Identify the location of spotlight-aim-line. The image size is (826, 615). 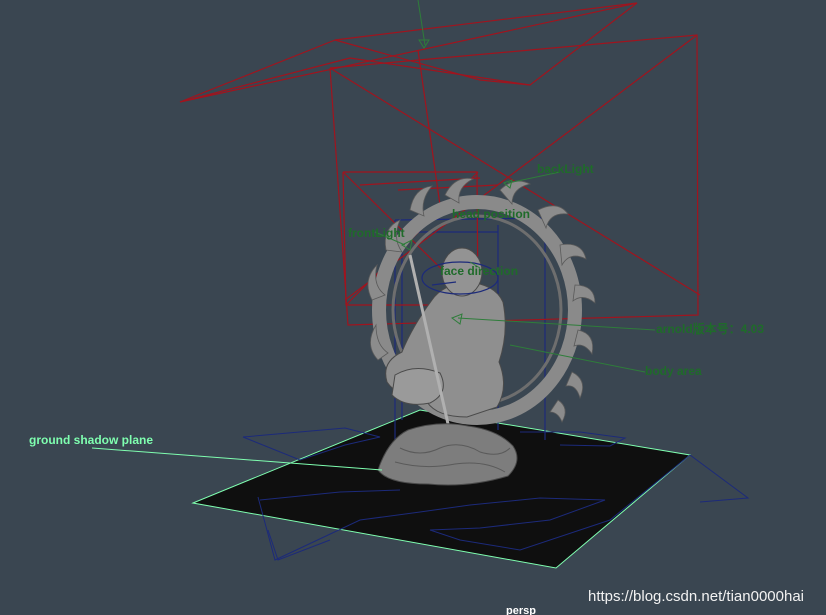
(421, 23).